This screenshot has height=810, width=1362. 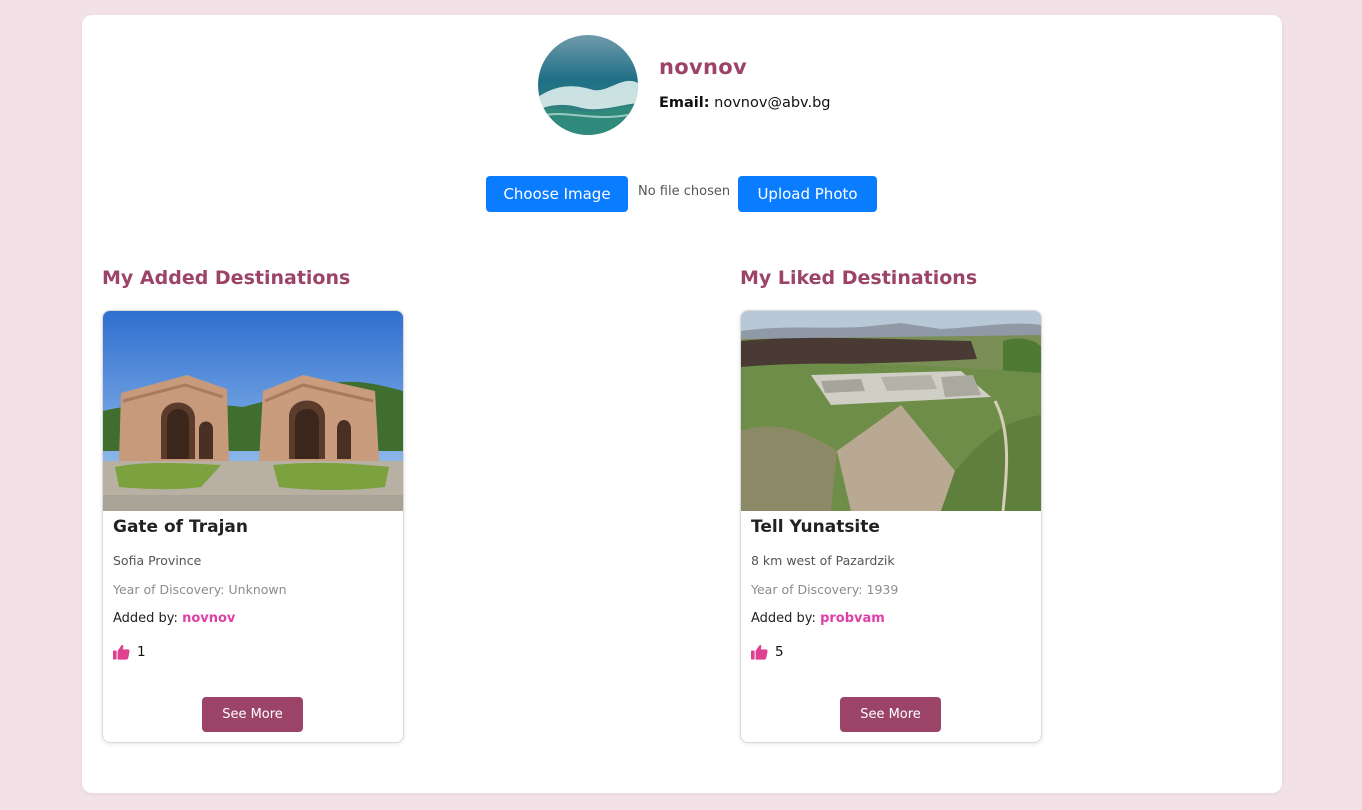 I want to click on like-count: 1, so click(x=141, y=652).